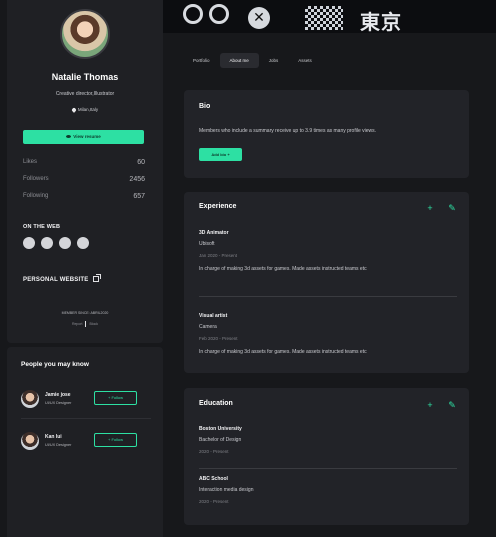  What do you see at coordinates (137, 179) in the screenshot?
I see `stat-value: 2456` at bounding box center [137, 179].